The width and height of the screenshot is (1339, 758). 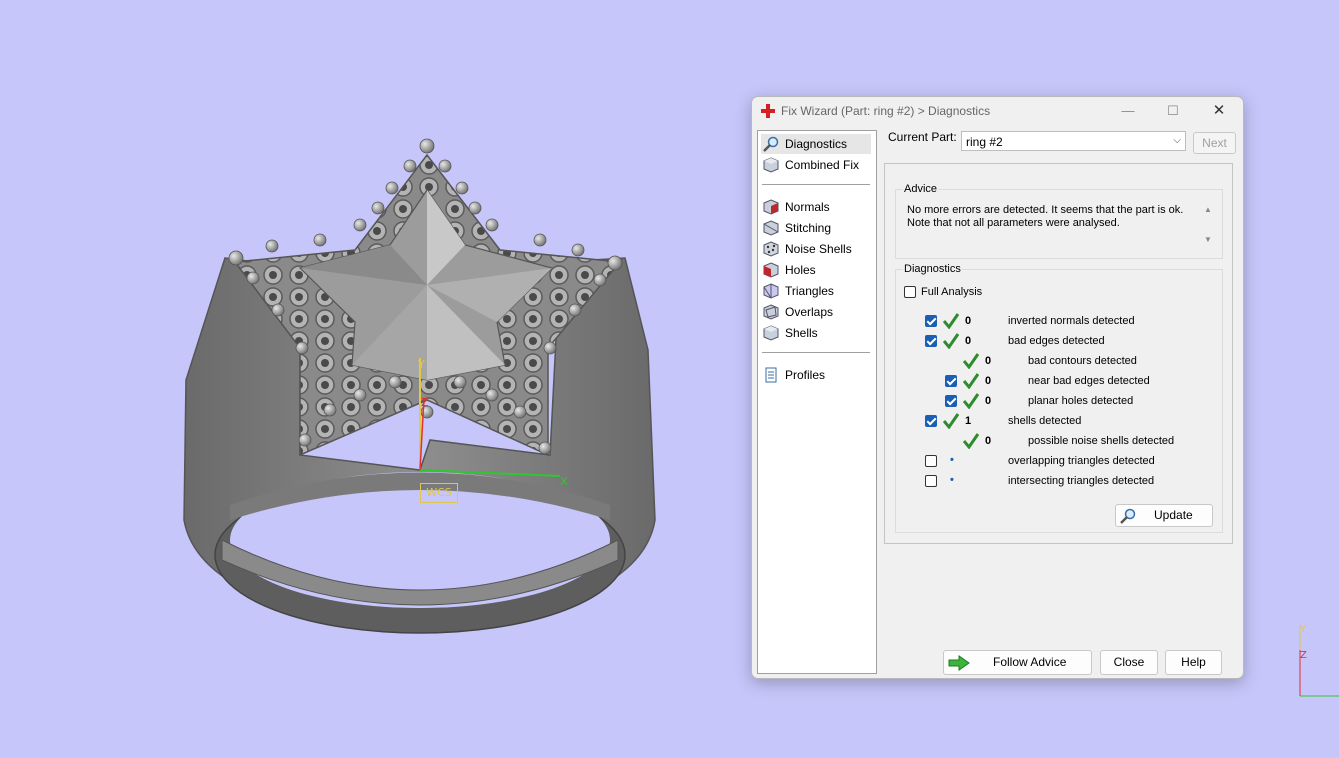 I want to click on current-part-value: ring #2, so click(x=984, y=142).